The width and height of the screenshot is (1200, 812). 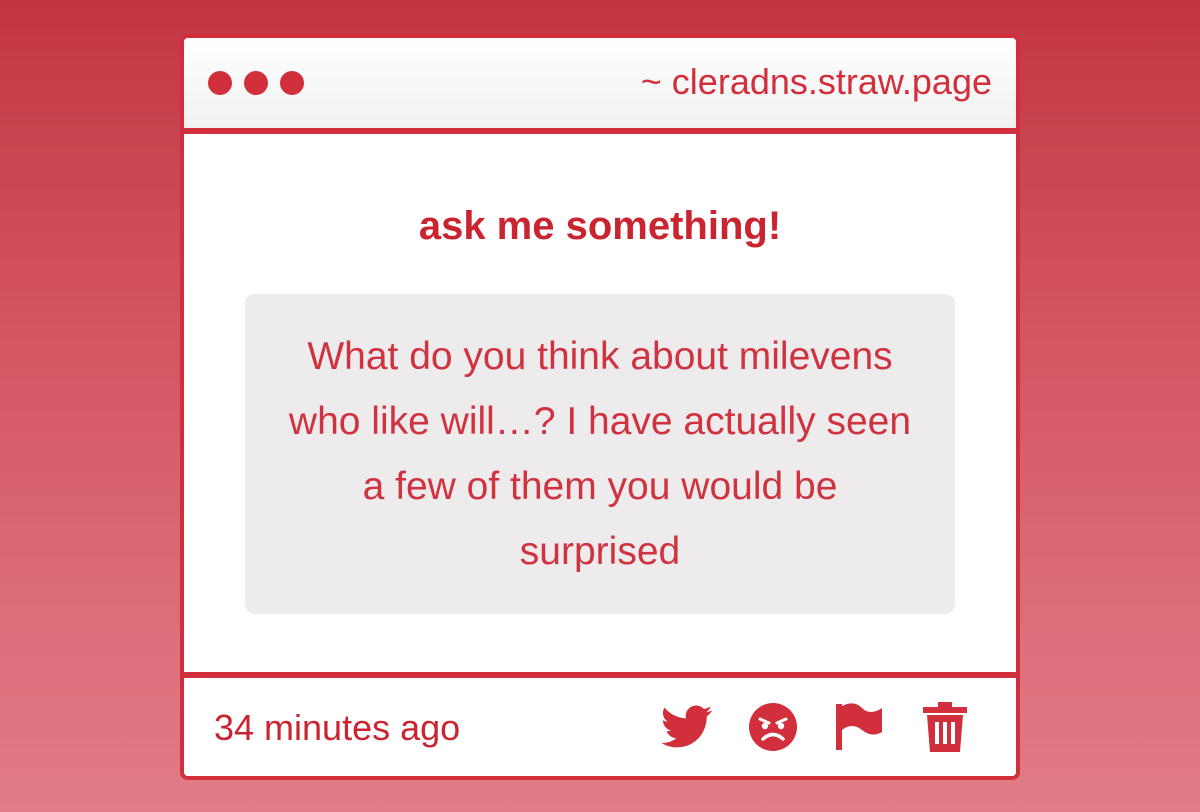 What do you see at coordinates (816, 727) in the screenshot?
I see `action-bar` at bounding box center [816, 727].